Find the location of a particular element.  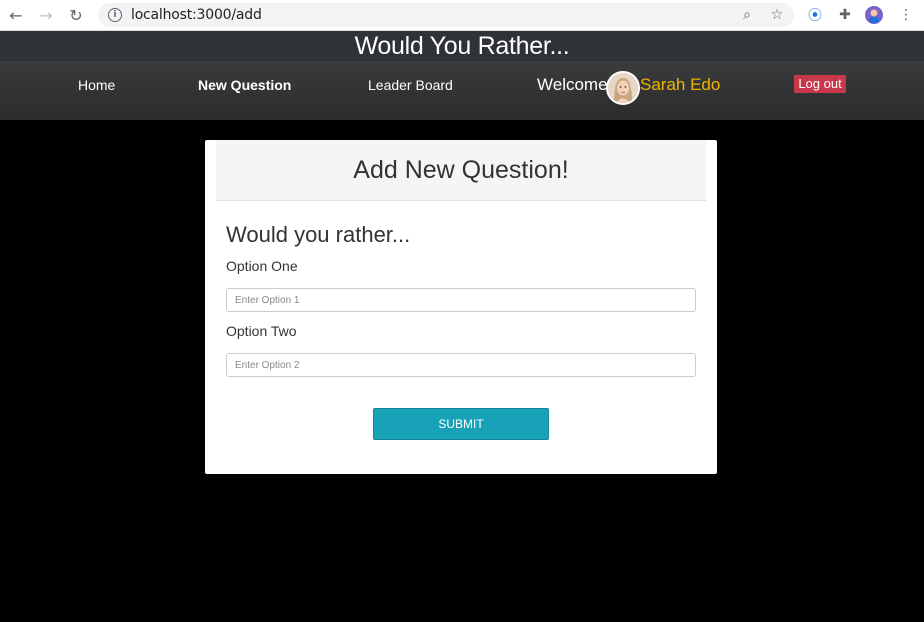

option-one-input is located at coordinates (461, 300).